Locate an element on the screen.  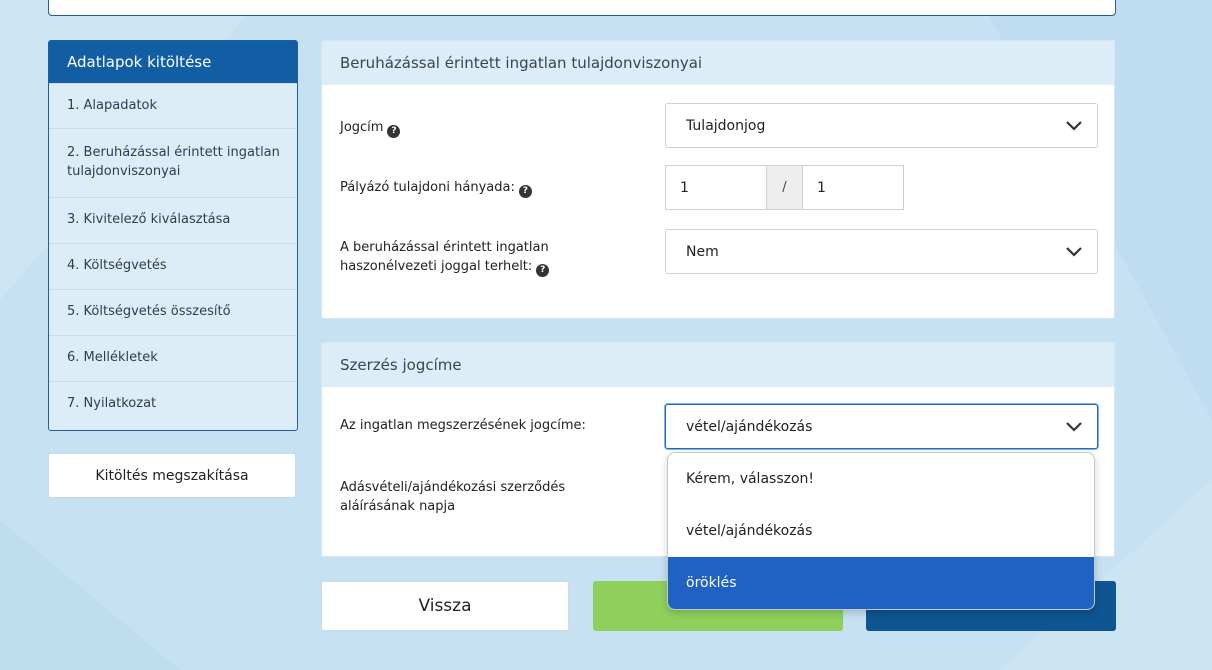
jogcim-value: Tulajdonjog is located at coordinates (726, 125).